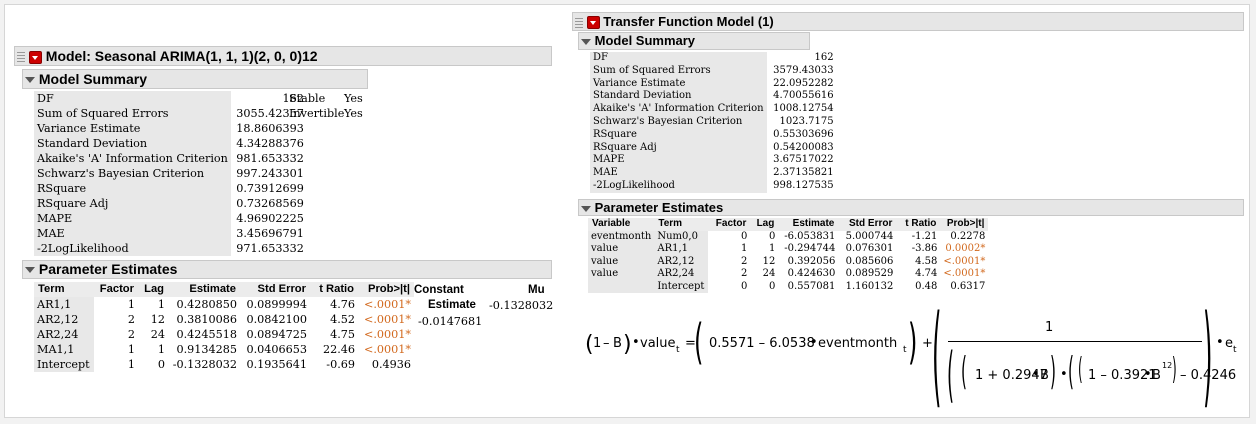  I want to click on summary-value: 18.8606393, so click(270, 128).